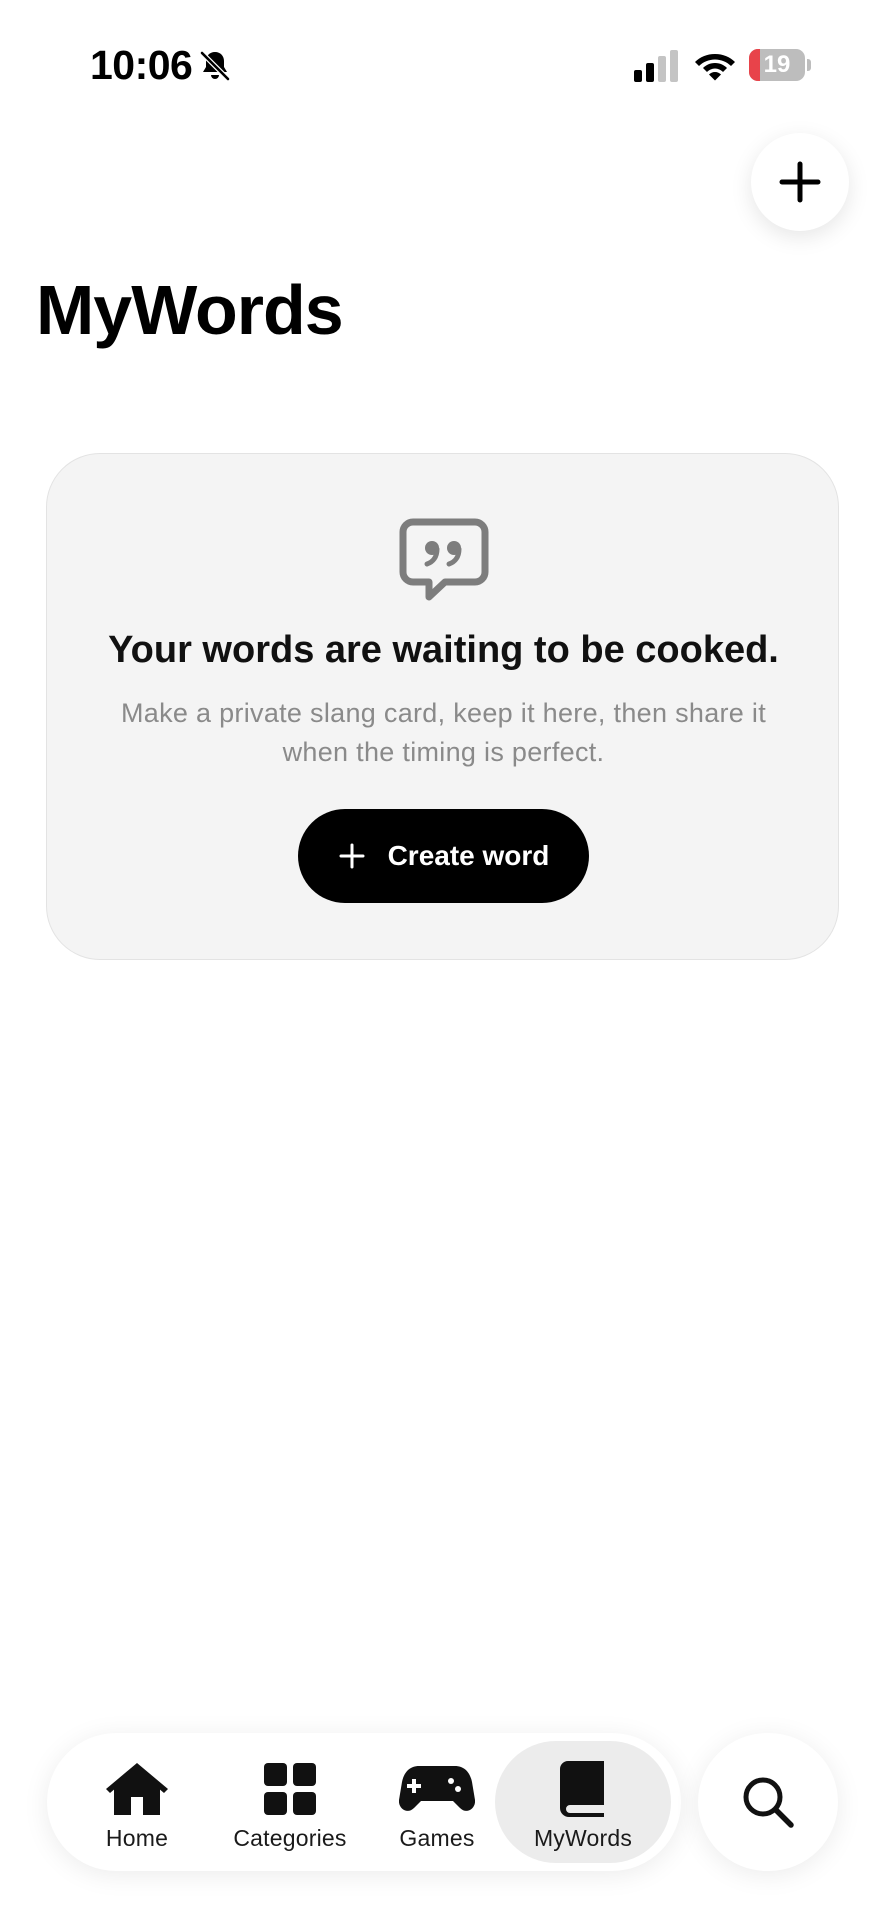  I want to click on wifi-icon, so click(715, 67).